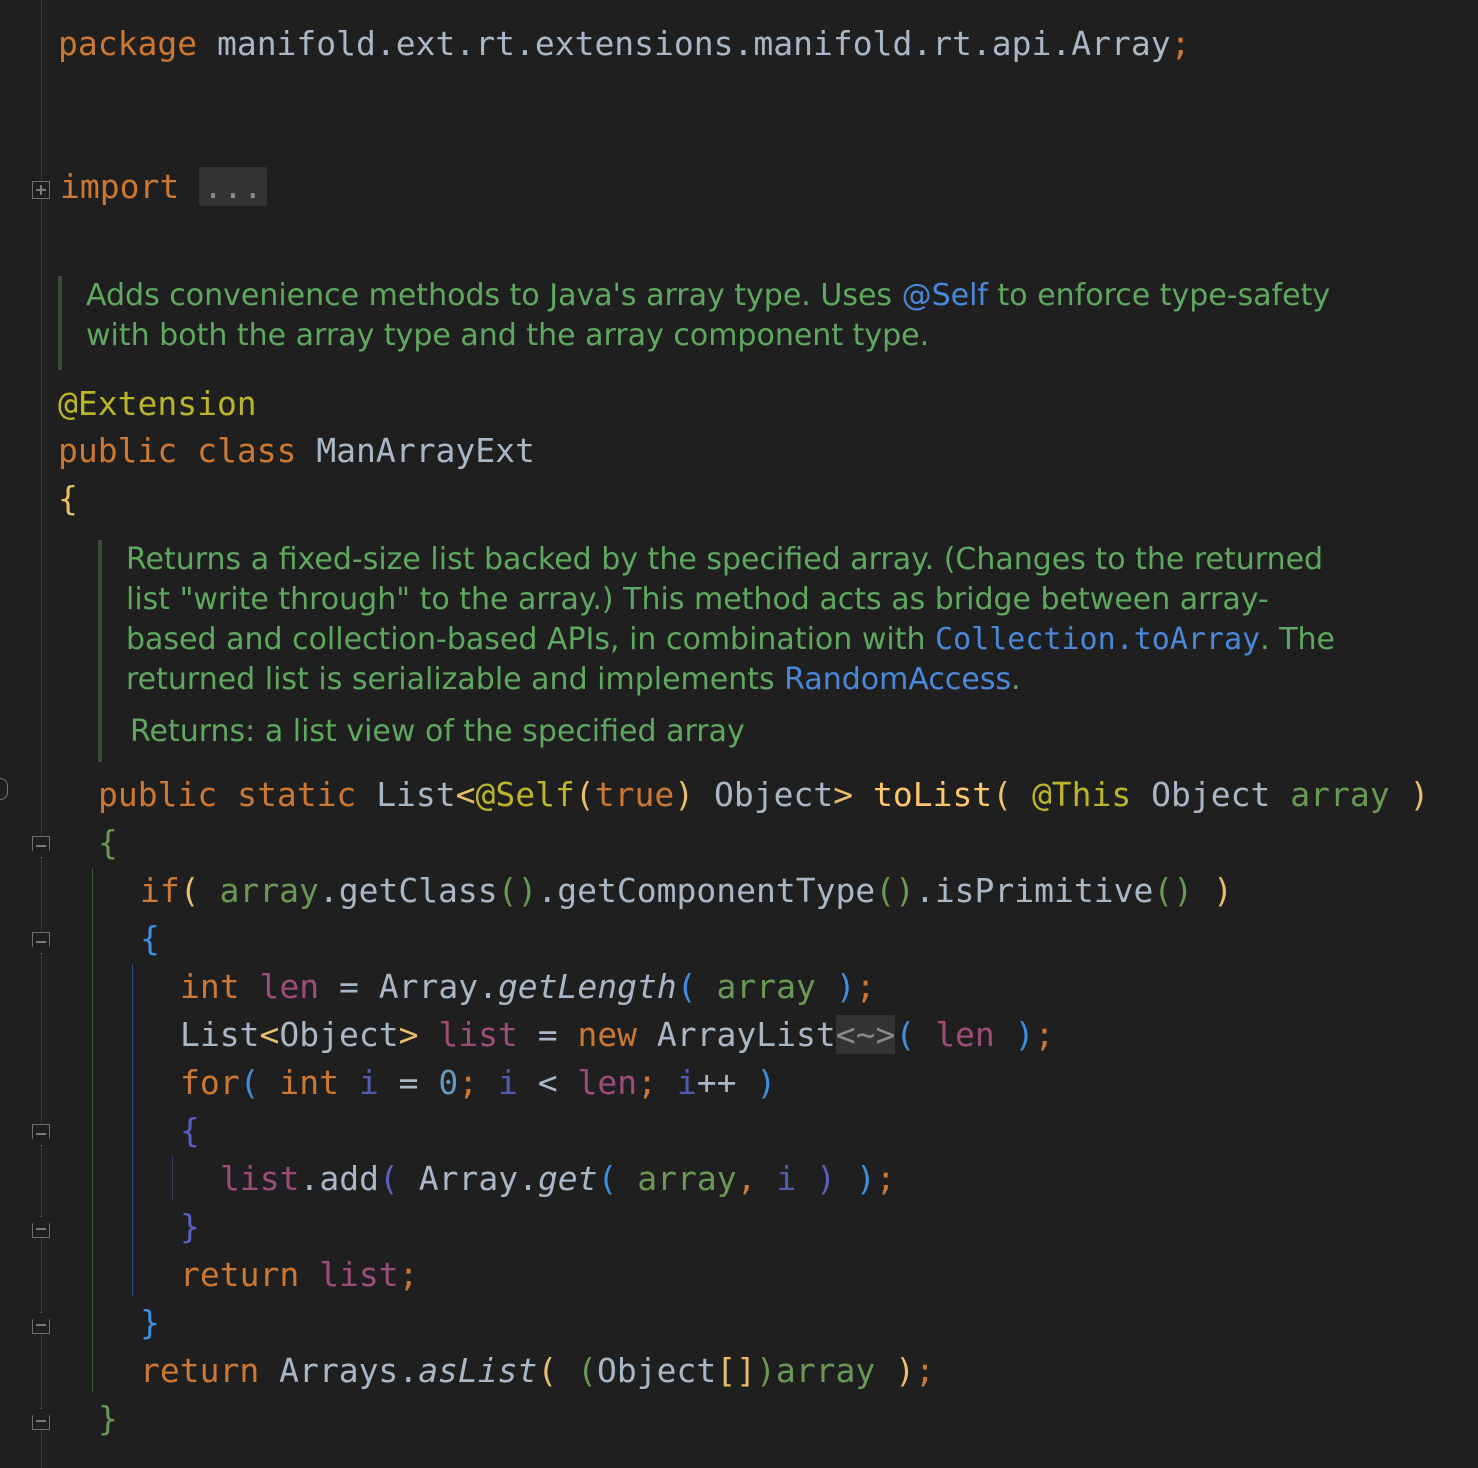 The width and height of the screenshot is (1478, 1468). Describe the element at coordinates (4, 789) in the screenshot. I see `gutter-marker-icon` at that location.